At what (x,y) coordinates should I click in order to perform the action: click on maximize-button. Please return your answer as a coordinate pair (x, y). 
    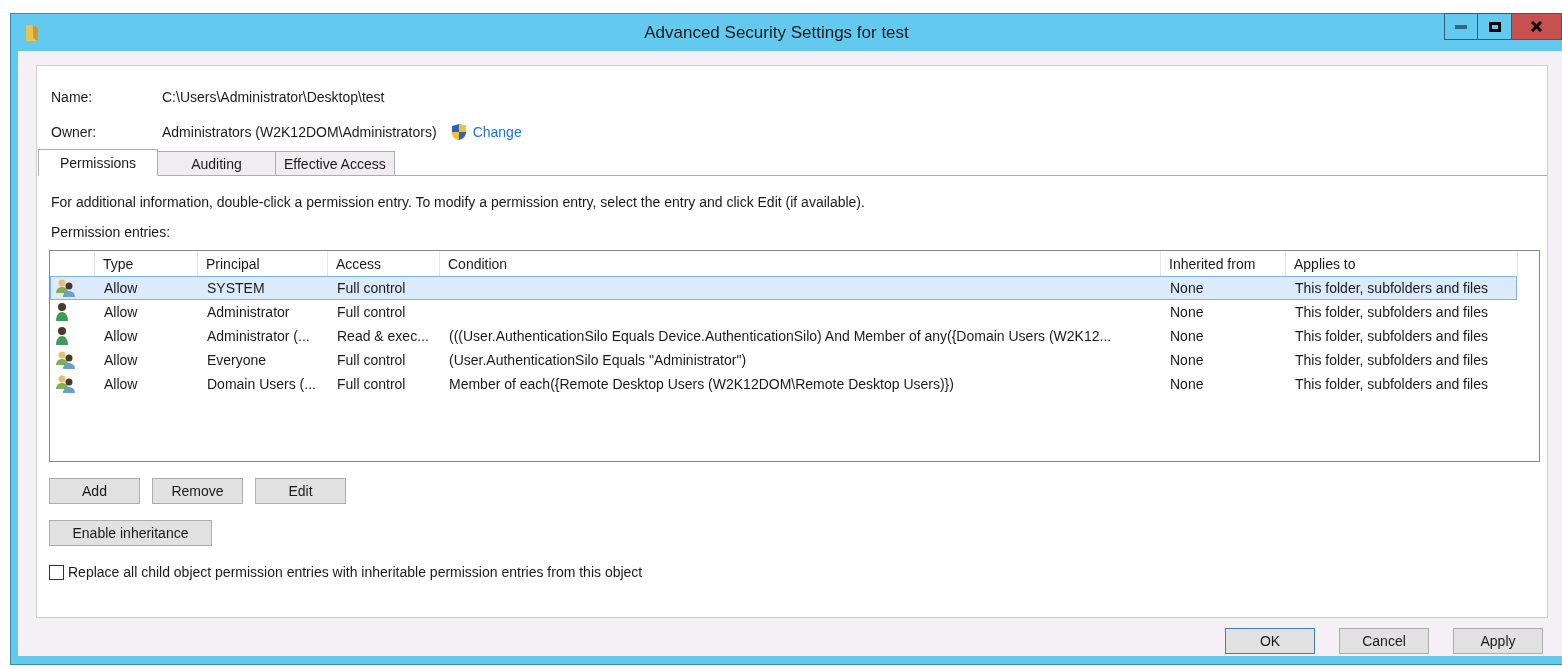
    Looking at the image, I should click on (1495, 26).